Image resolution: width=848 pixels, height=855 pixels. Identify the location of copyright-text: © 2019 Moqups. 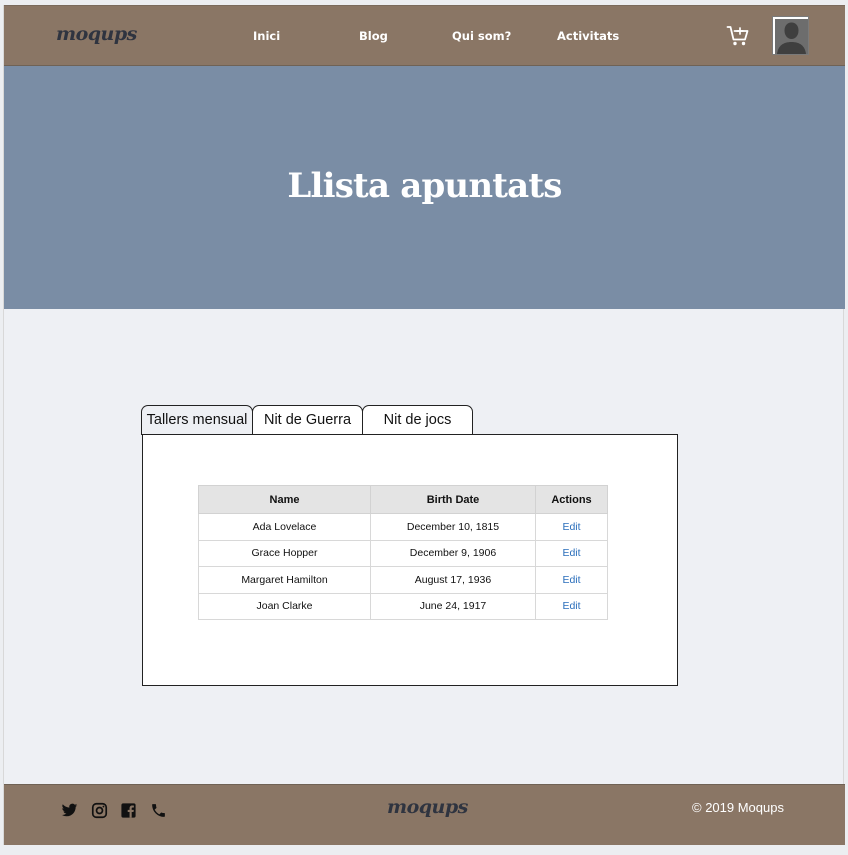
(738, 807).